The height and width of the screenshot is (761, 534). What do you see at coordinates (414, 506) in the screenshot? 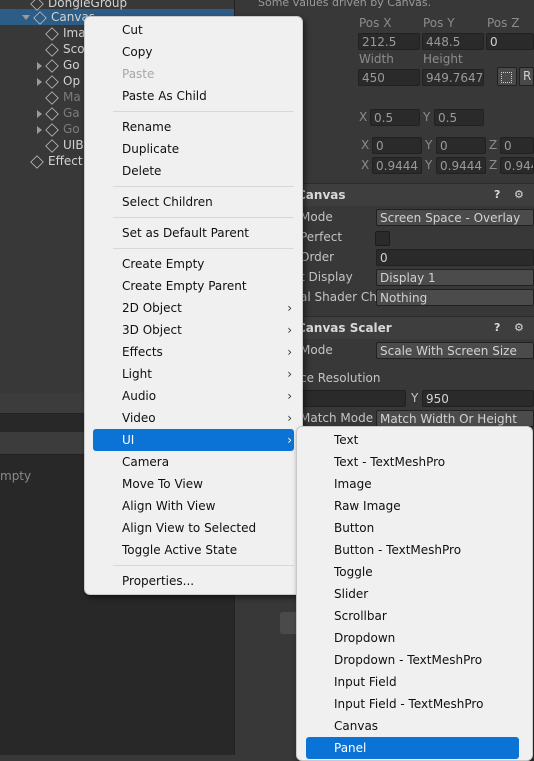
I see `ui-menu-item-raw-image: Raw Image` at bounding box center [414, 506].